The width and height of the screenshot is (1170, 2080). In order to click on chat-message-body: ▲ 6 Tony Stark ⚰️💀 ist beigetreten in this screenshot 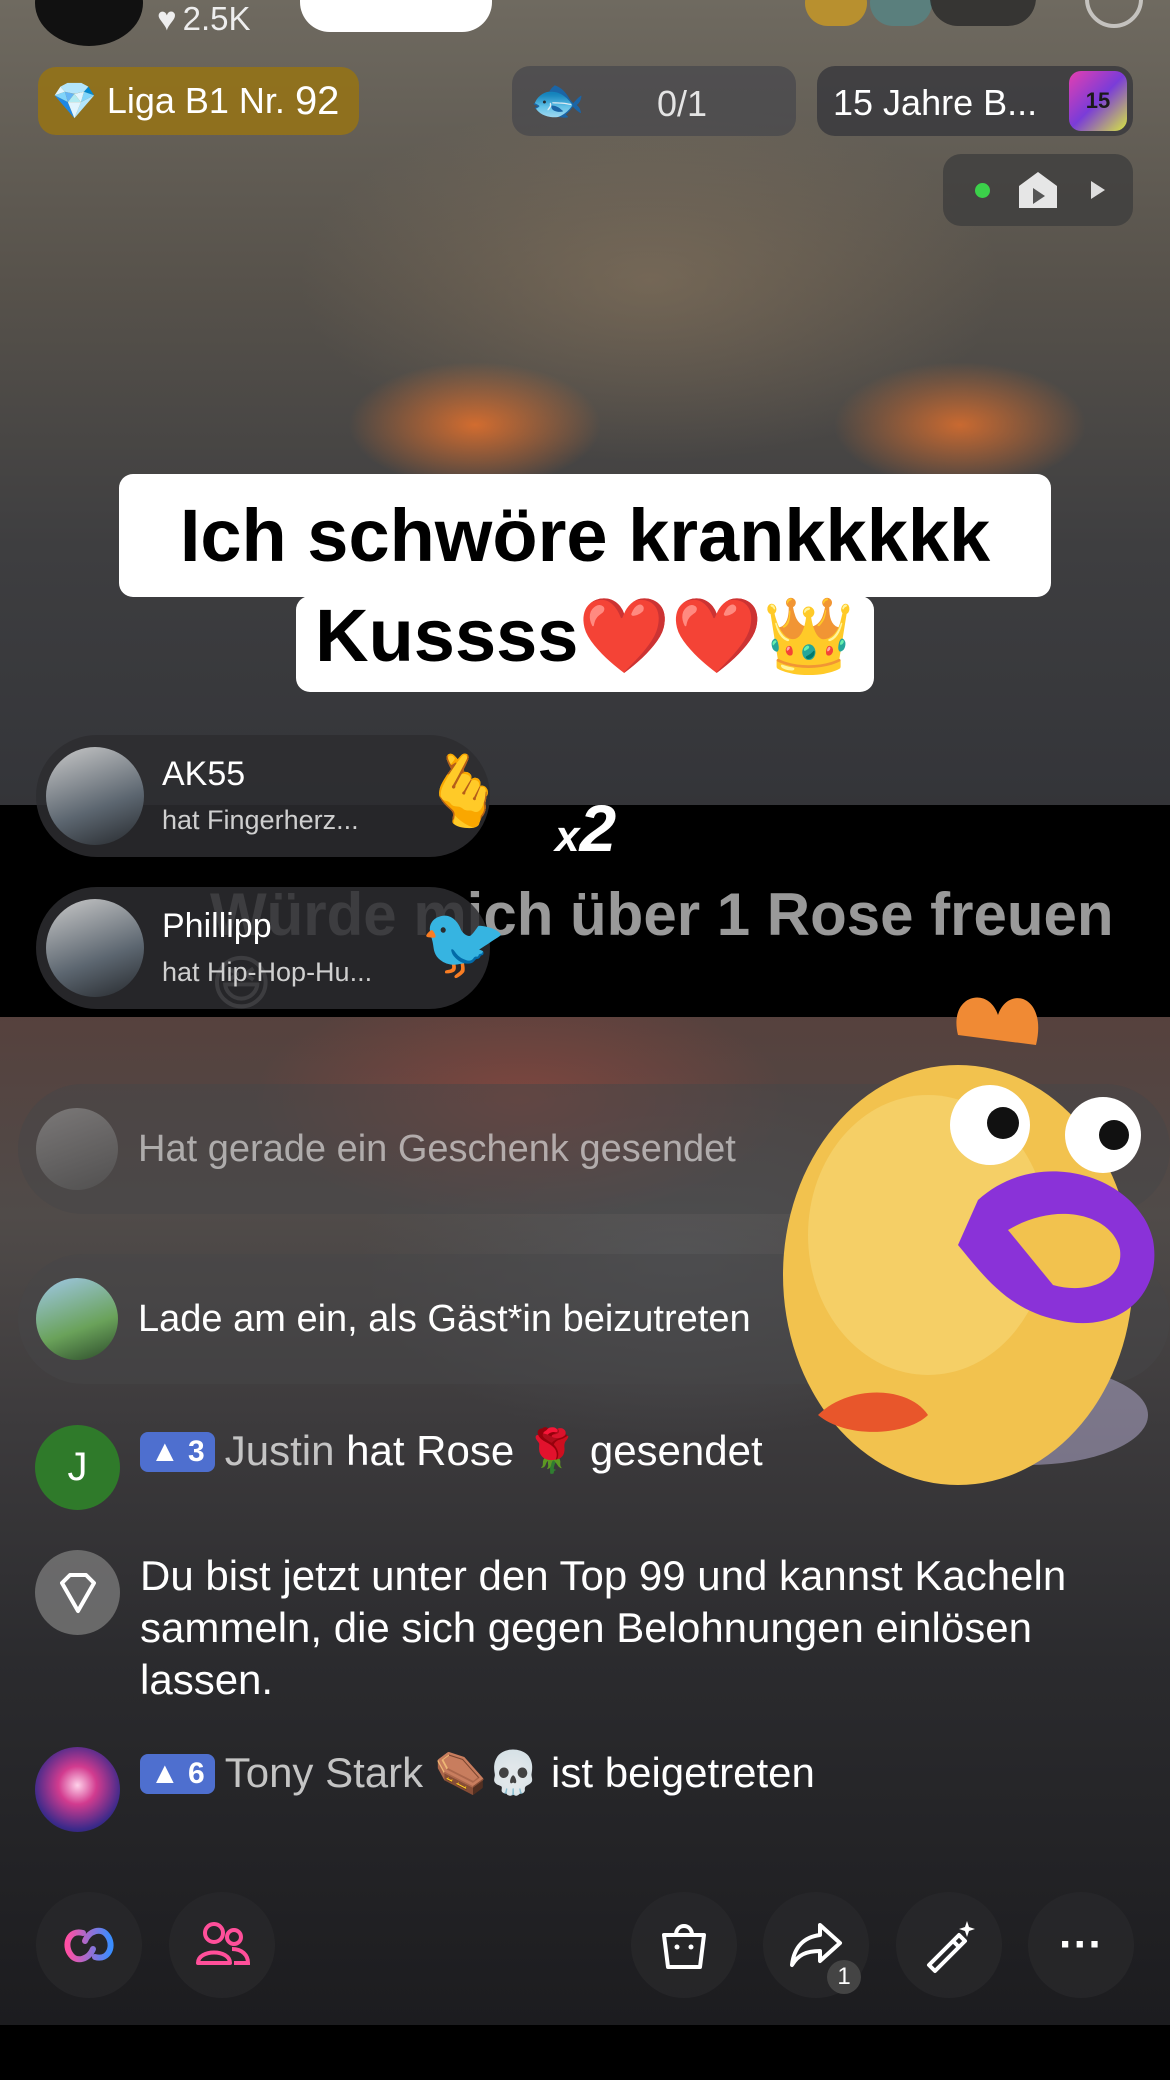, I will do `click(477, 1773)`.